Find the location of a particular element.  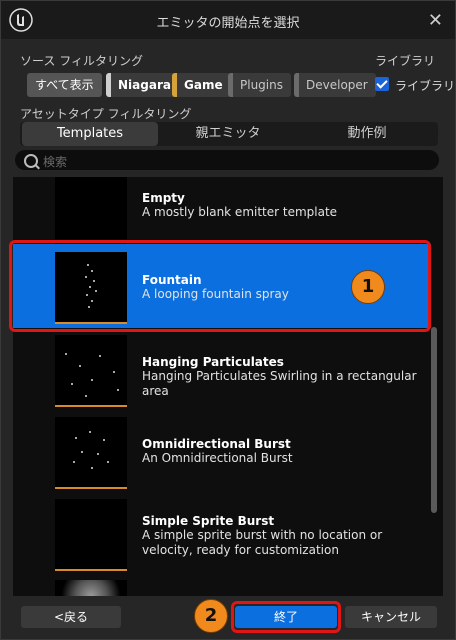

close-icon: ✕ is located at coordinates (435, 20).